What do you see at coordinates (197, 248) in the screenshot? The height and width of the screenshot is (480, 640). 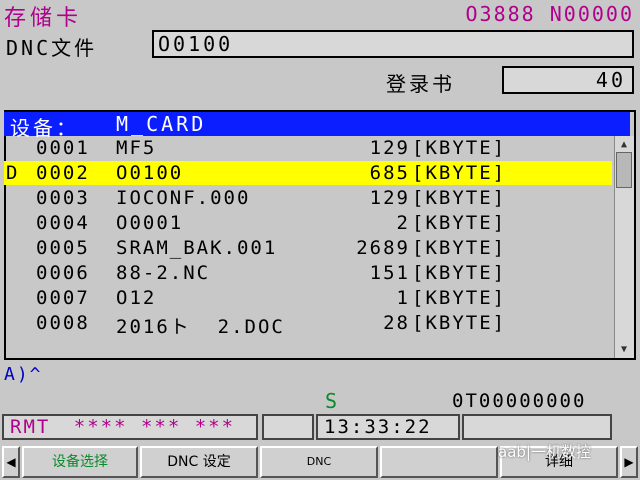 I see `file-name: SRAM_BAK.001` at bounding box center [197, 248].